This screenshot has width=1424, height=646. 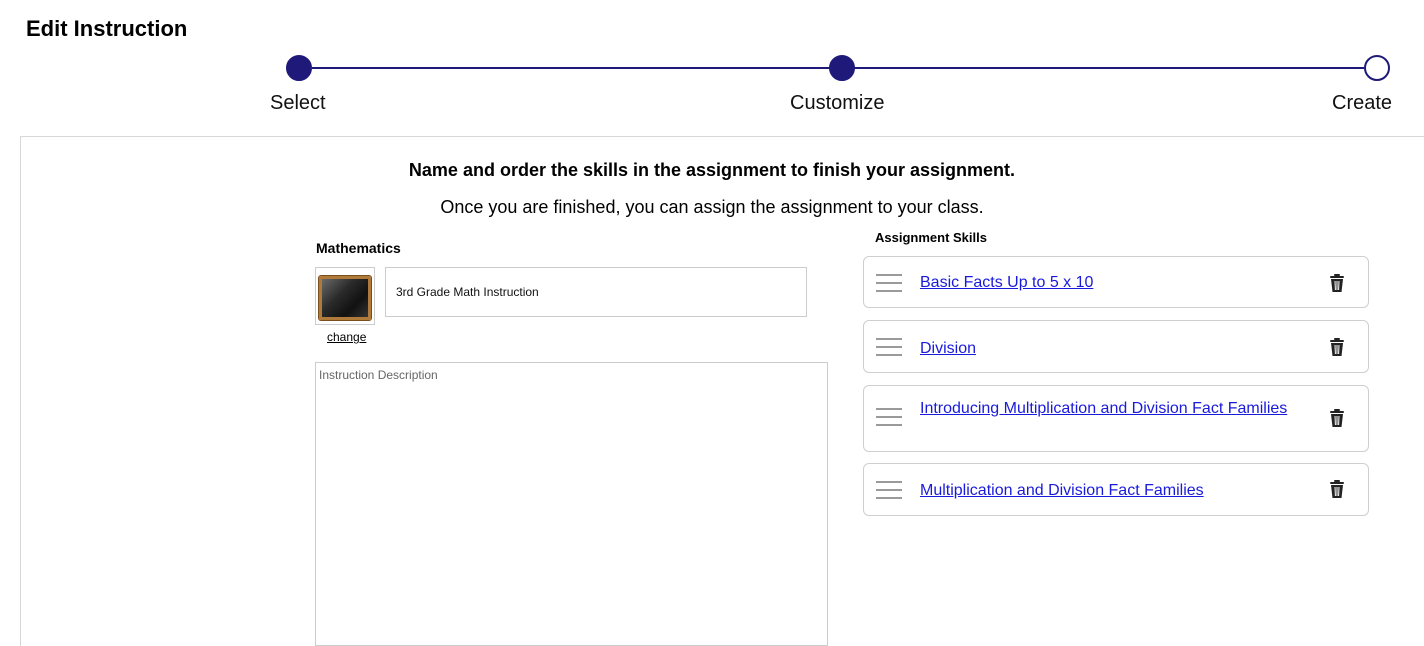 I want to click on progress-stepper: Select Customize Create, so click(x=712, y=87).